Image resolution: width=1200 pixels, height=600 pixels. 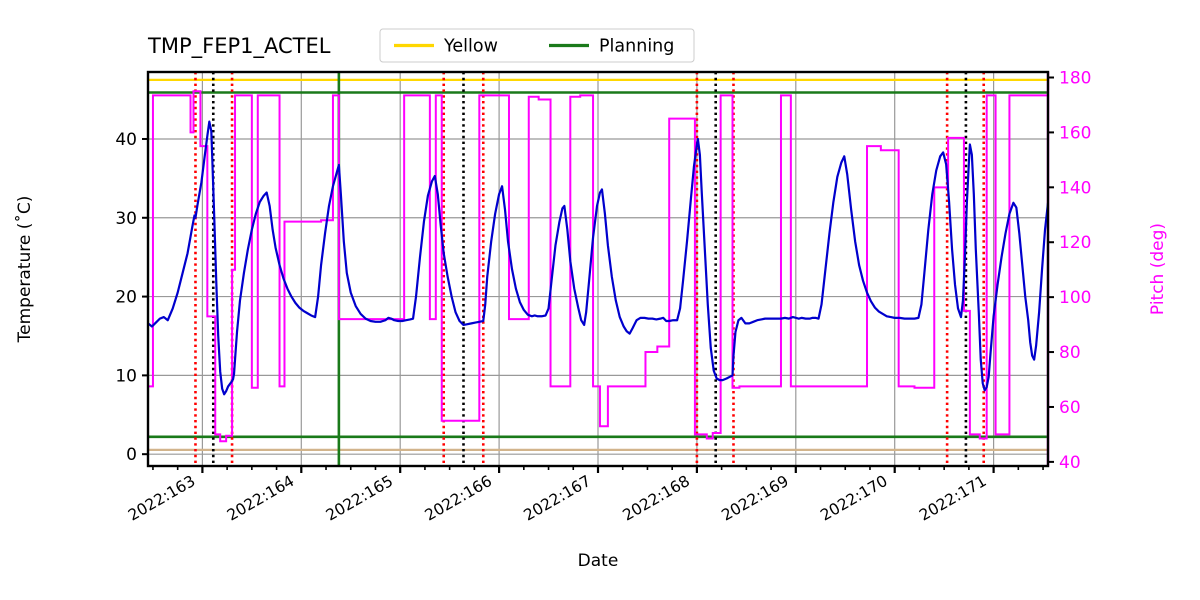 I want to click on y-axis-label: Temperature (˚C), so click(x=24, y=270).